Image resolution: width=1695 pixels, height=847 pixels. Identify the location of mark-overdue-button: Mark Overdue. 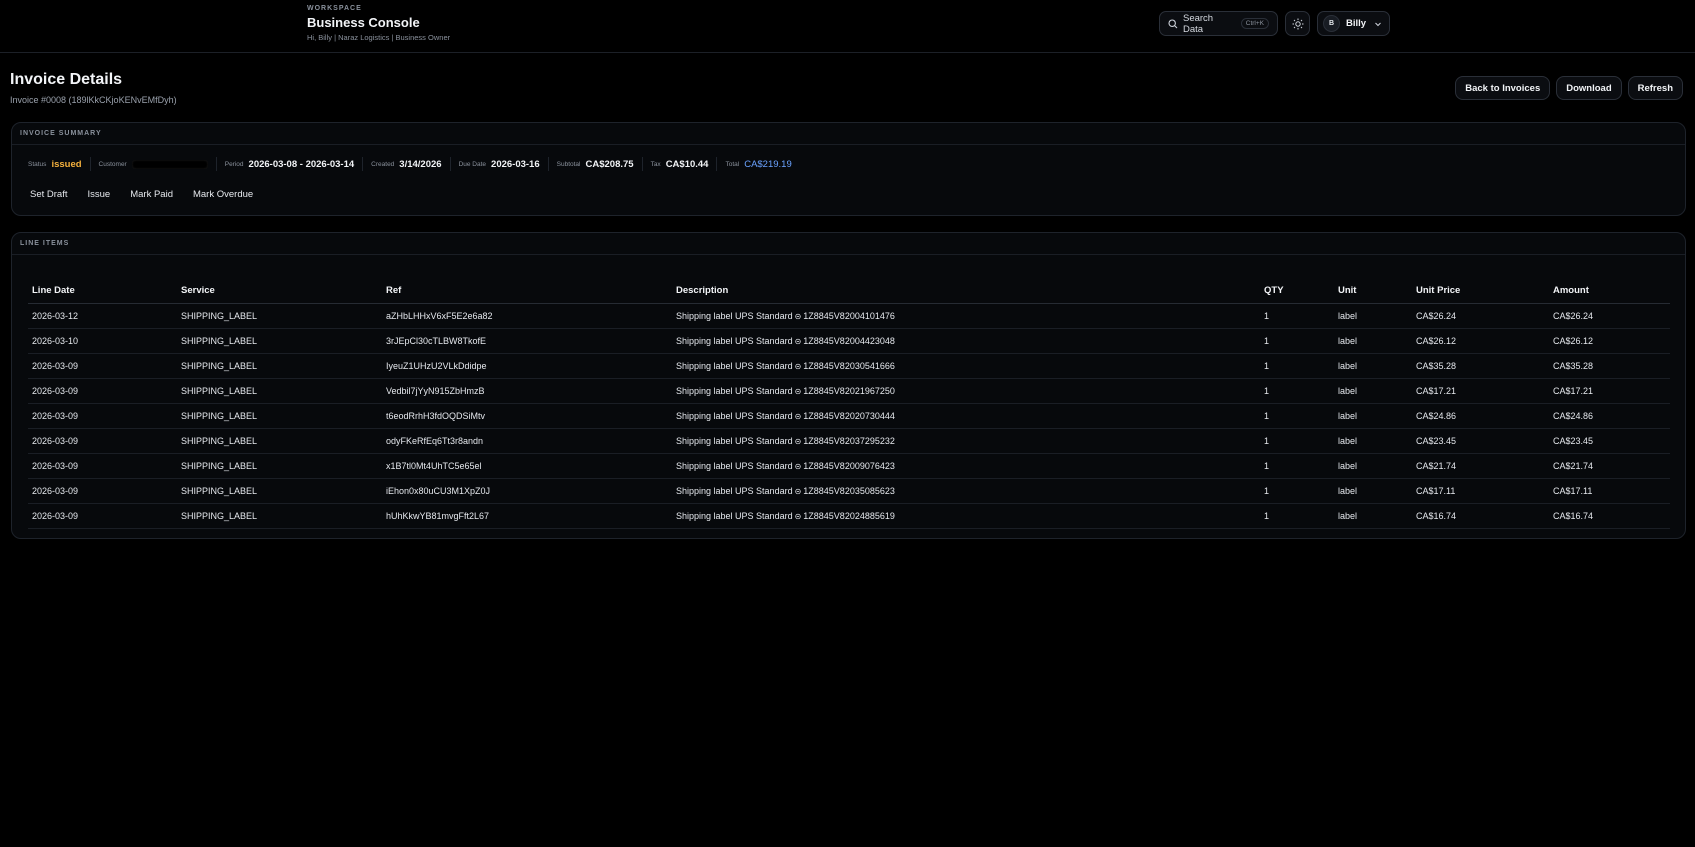
(223, 194).